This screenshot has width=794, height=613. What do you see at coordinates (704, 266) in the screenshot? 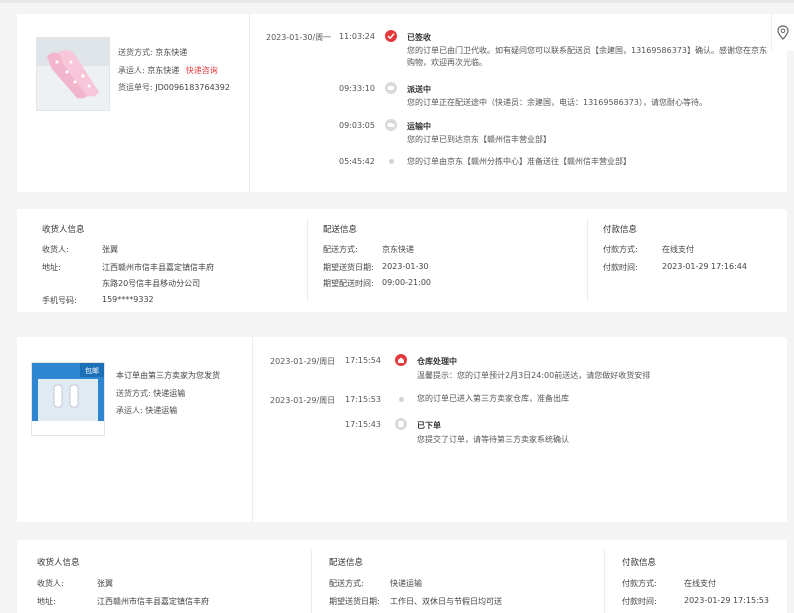
I see `payment-time-value: 2023-01-29 17:16:44` at bounding box center [704, 266].